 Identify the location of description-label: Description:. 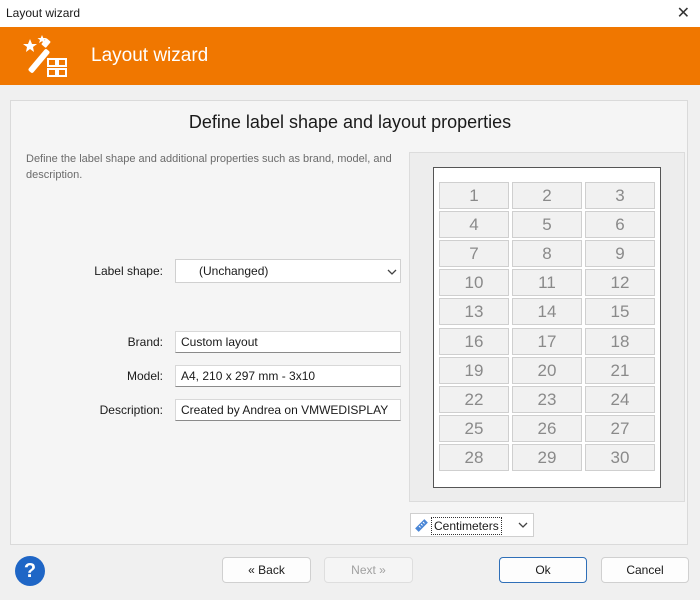
(131, 410).